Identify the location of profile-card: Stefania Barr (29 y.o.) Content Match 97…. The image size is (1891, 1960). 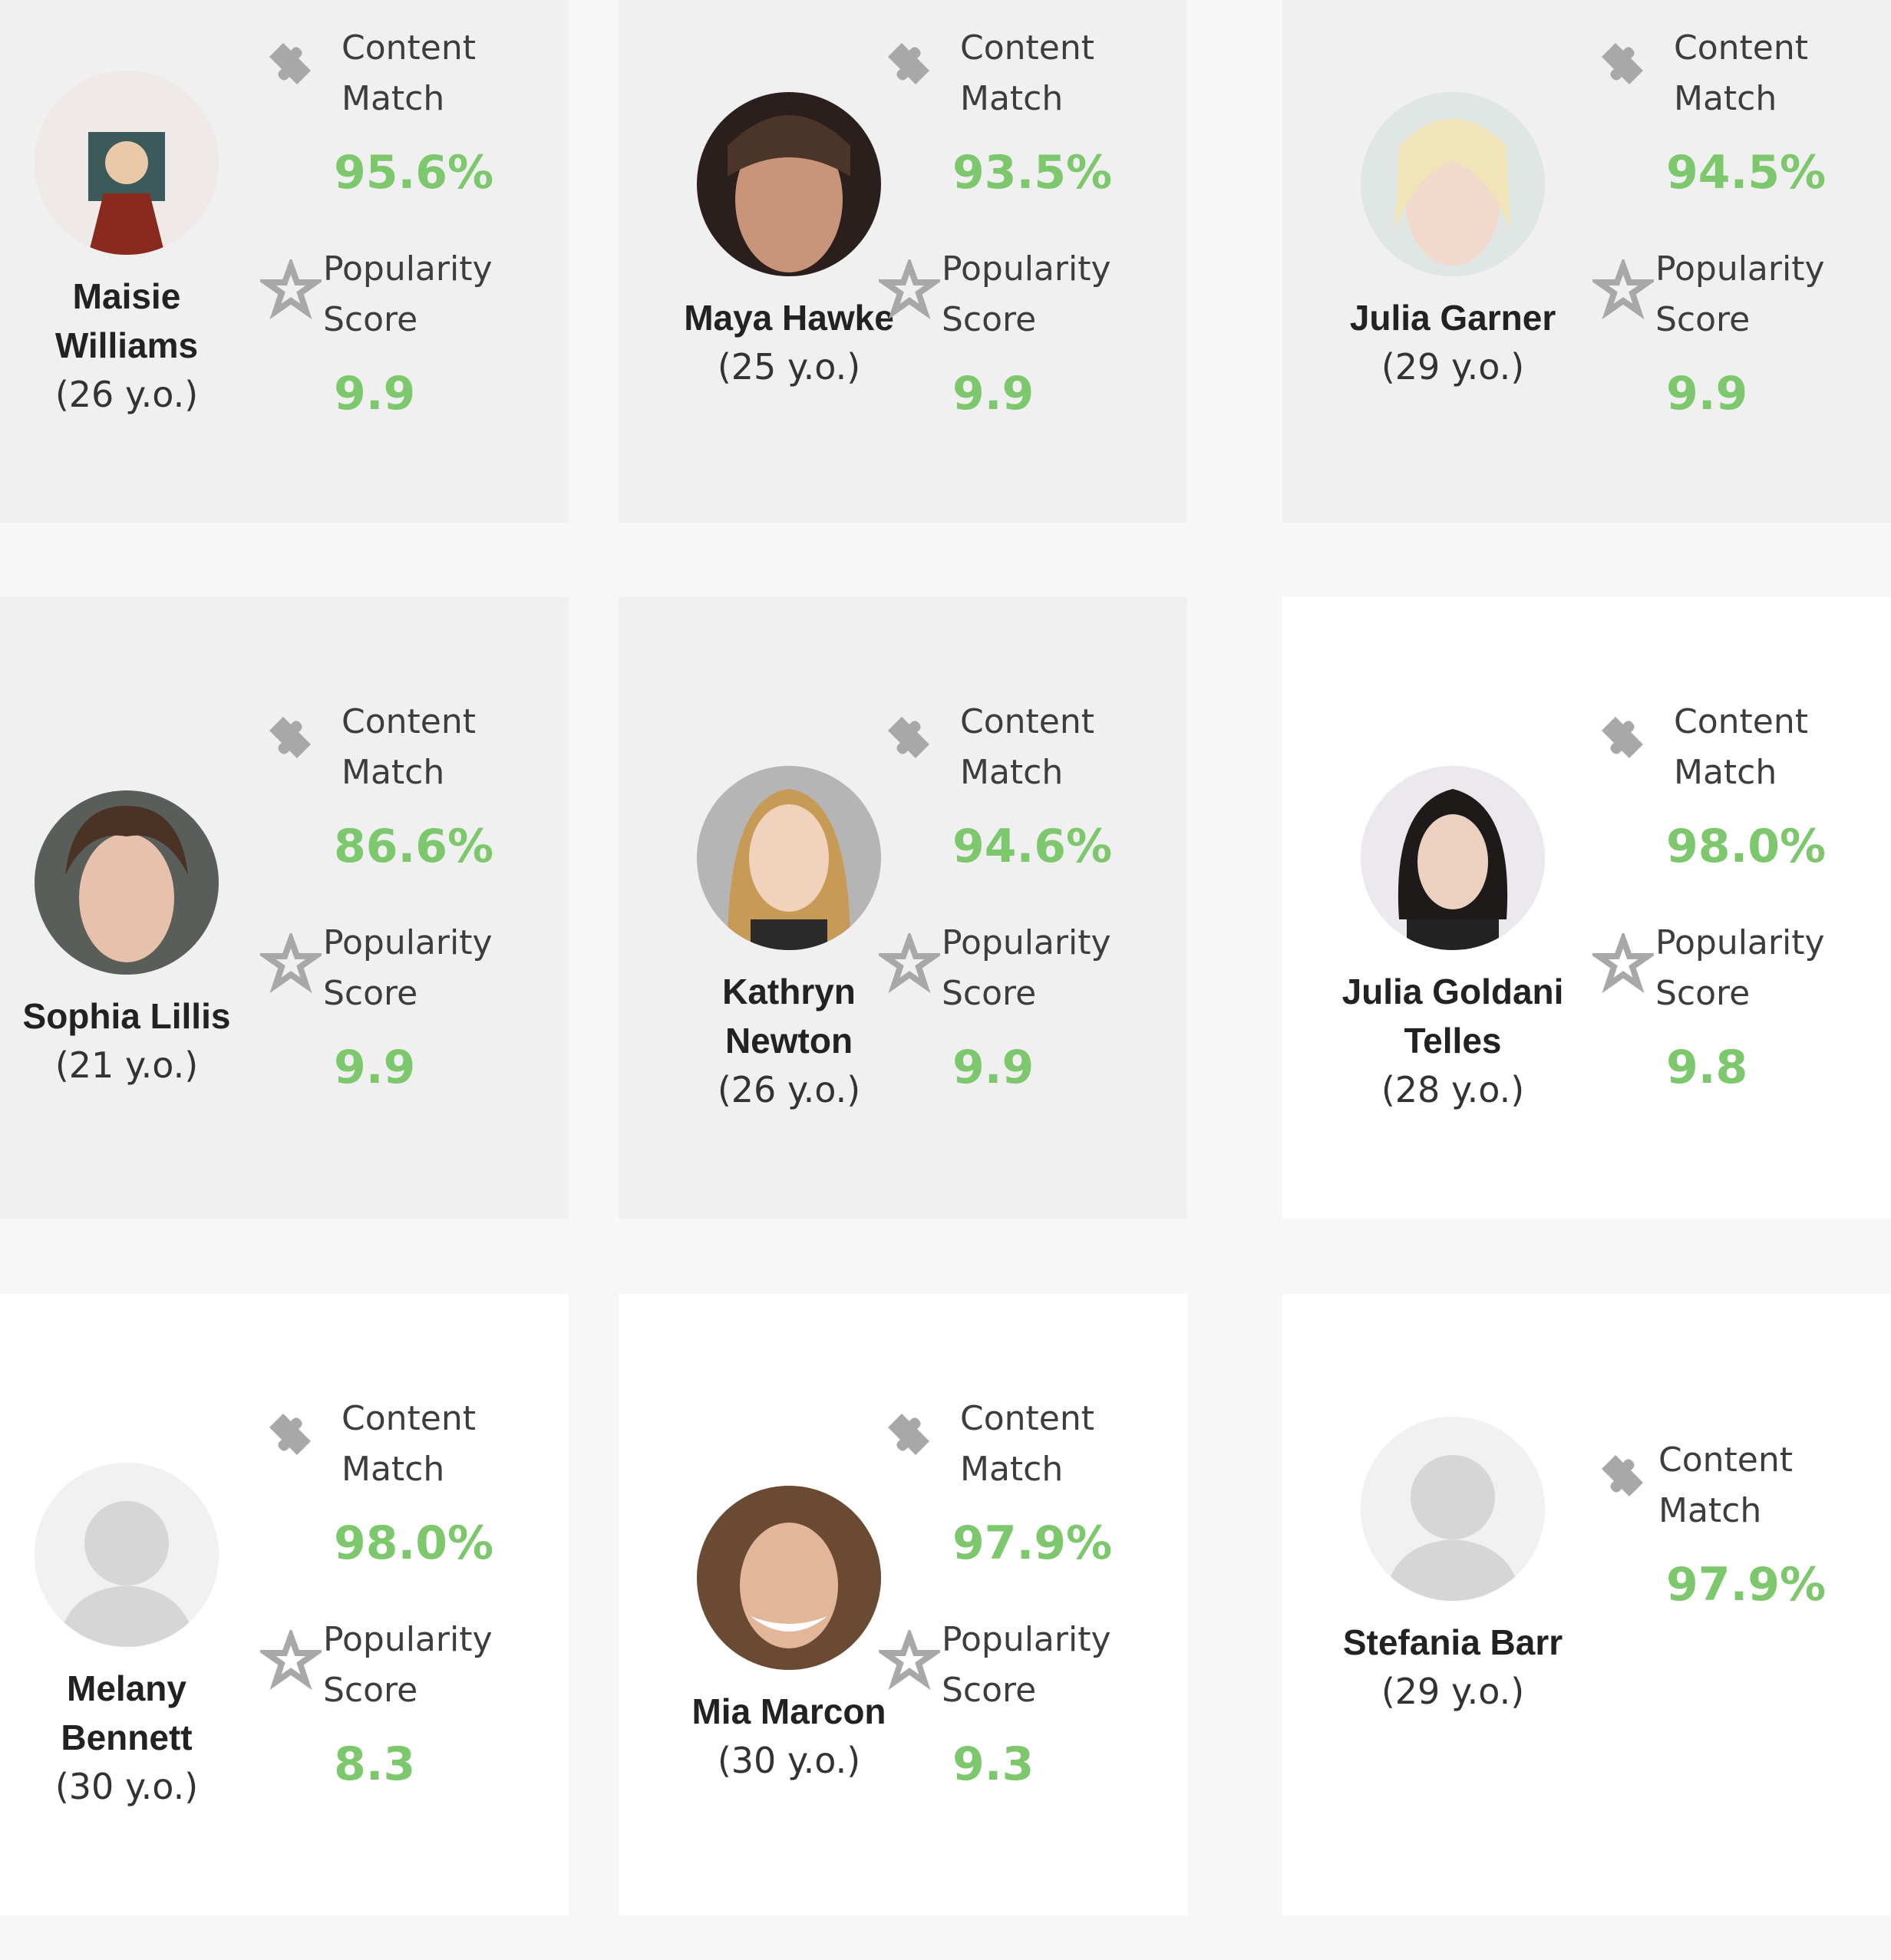
(1586, 1604).